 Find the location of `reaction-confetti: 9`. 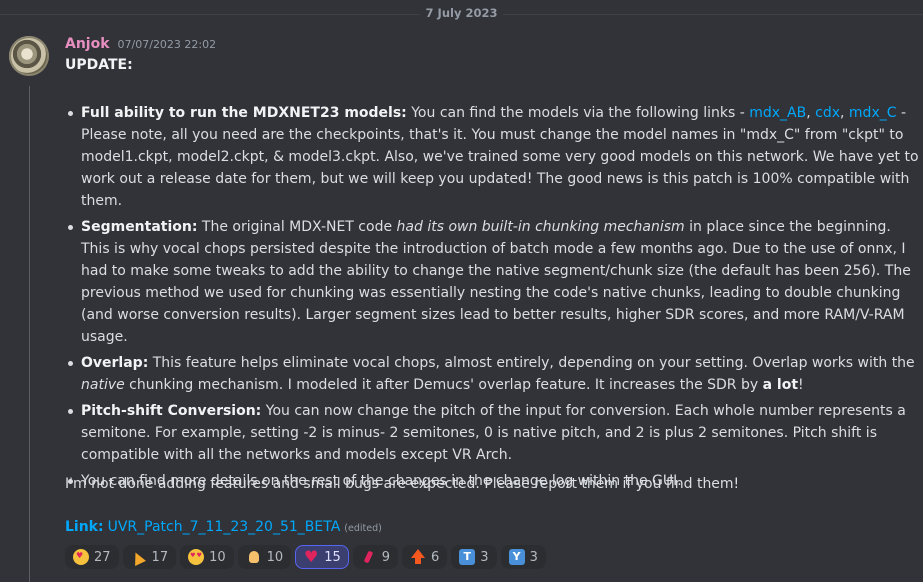

reaction-confetti: 9 is located at coordinates (375, 557).